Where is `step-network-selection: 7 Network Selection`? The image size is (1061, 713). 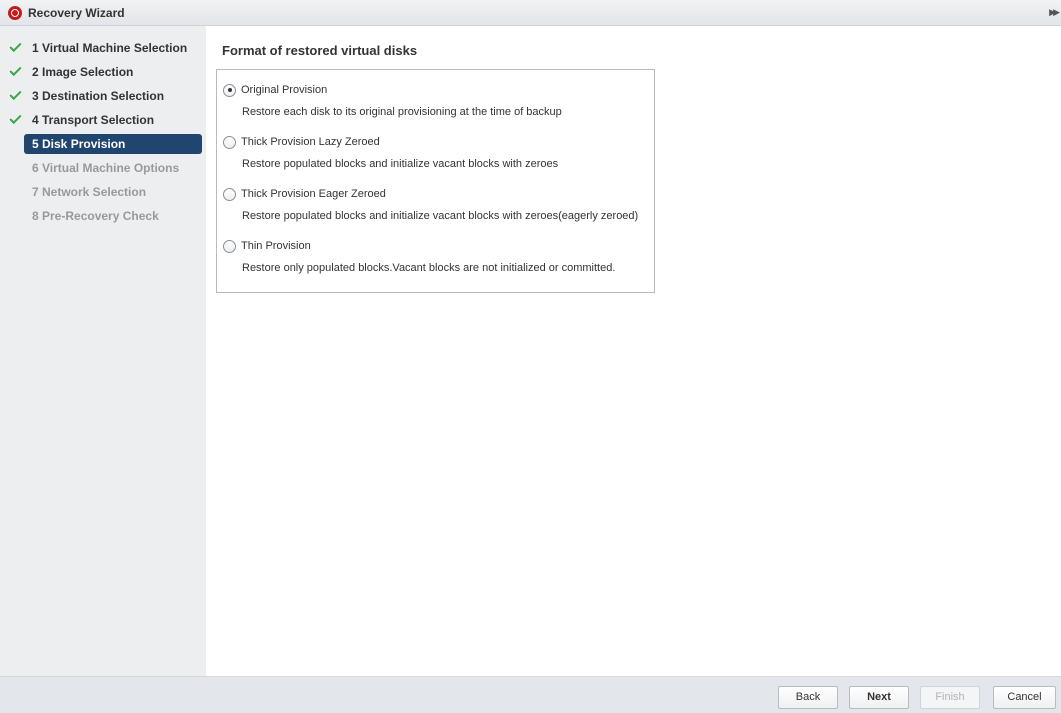 step-network-selection: 7 Network Selection is located at coordinates (103, 192).